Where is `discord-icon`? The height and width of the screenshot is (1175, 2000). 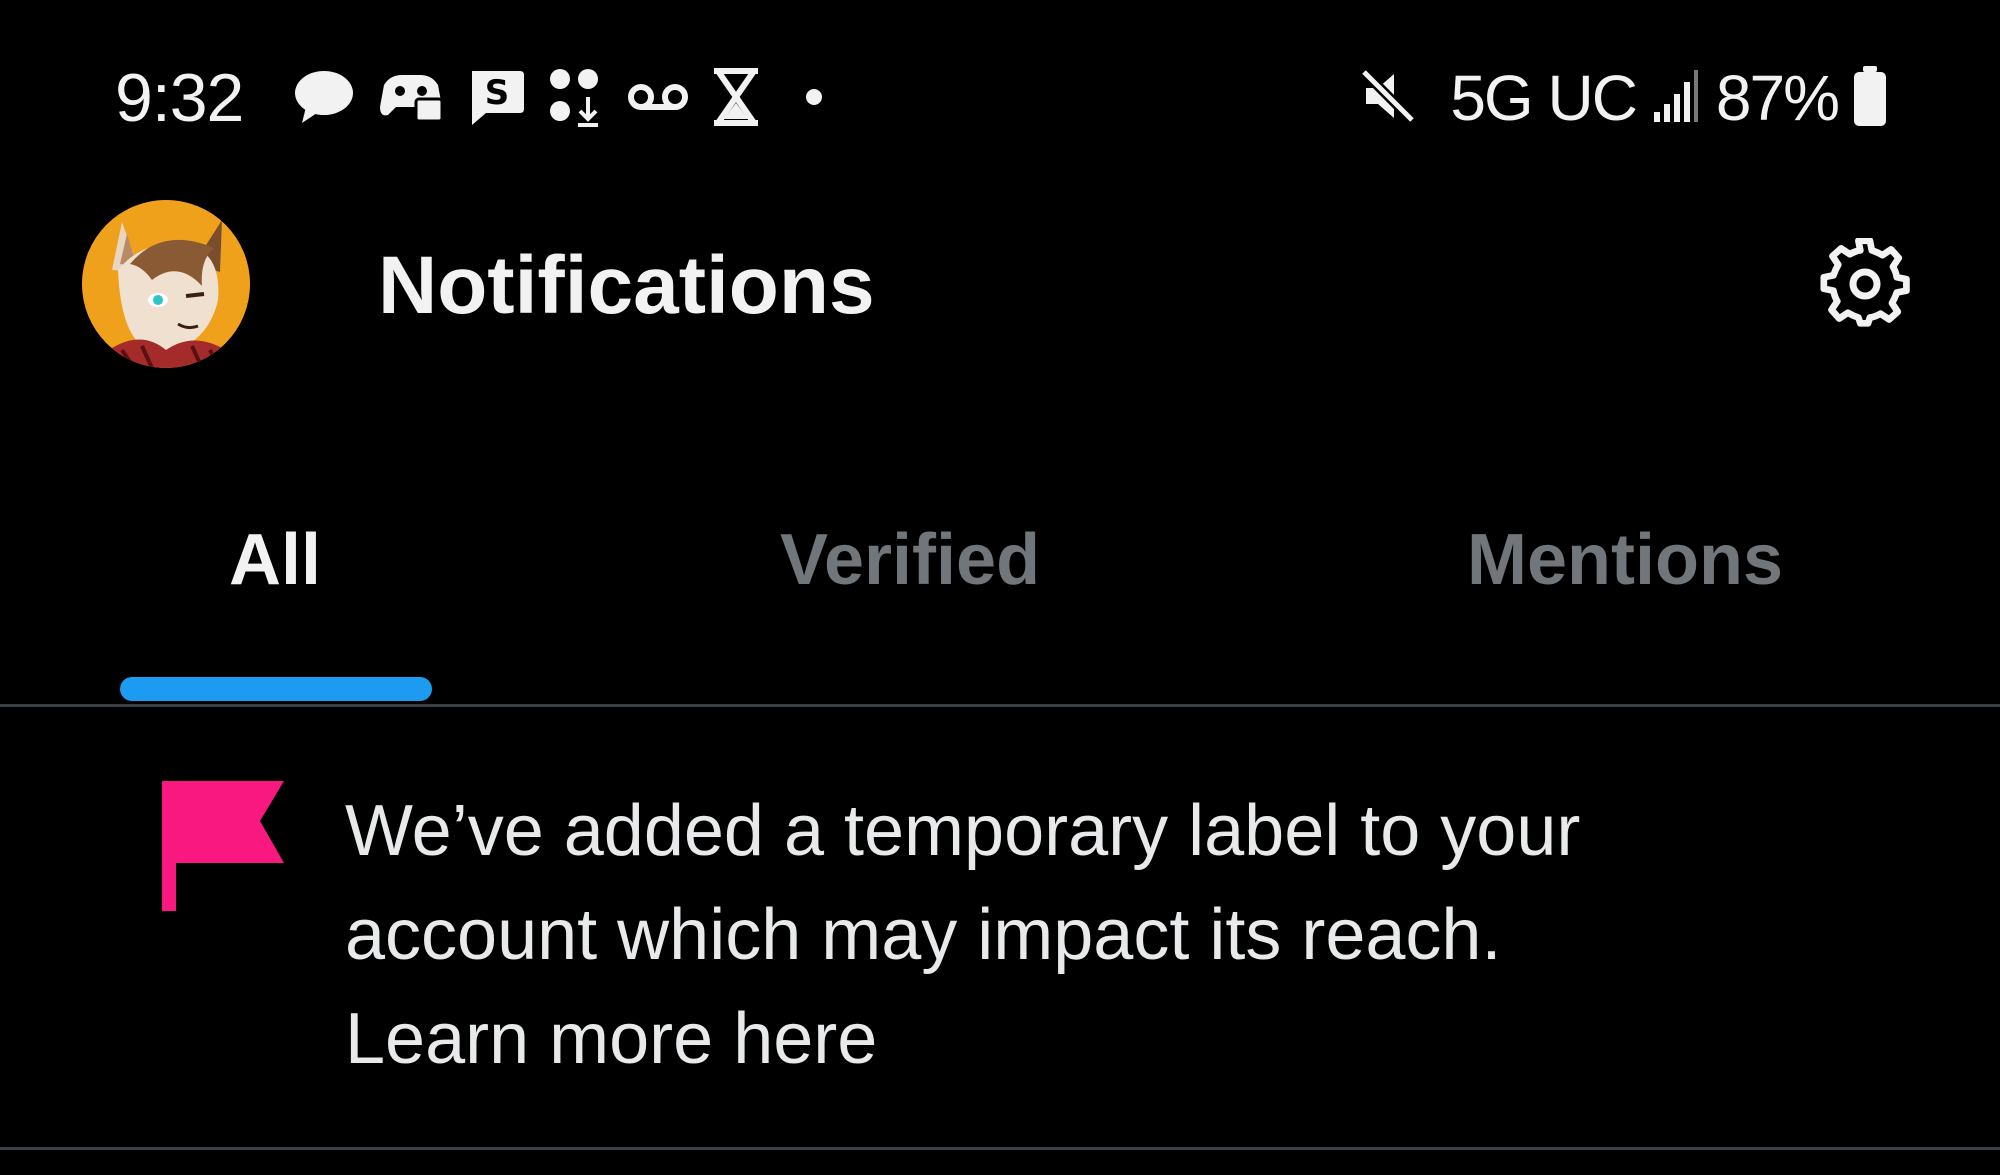 discord-icon is located at coordinates (411, 97).